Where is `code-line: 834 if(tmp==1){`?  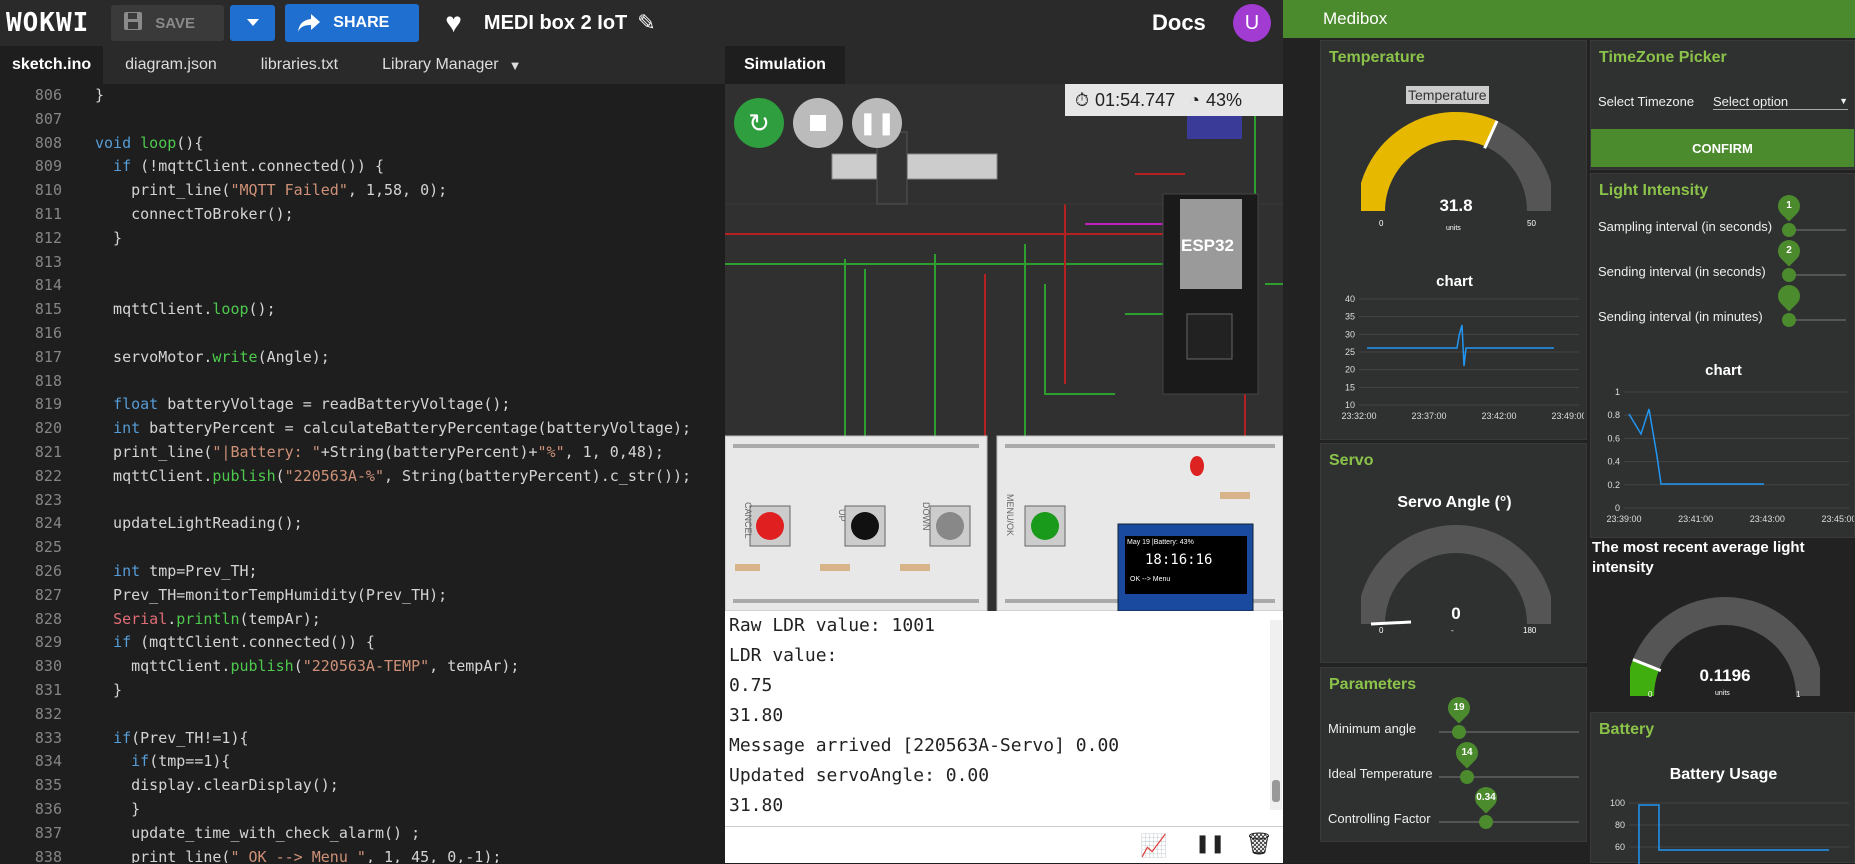
code-line: 834 if(tmp==1){ is located at coordinates (362, 762).